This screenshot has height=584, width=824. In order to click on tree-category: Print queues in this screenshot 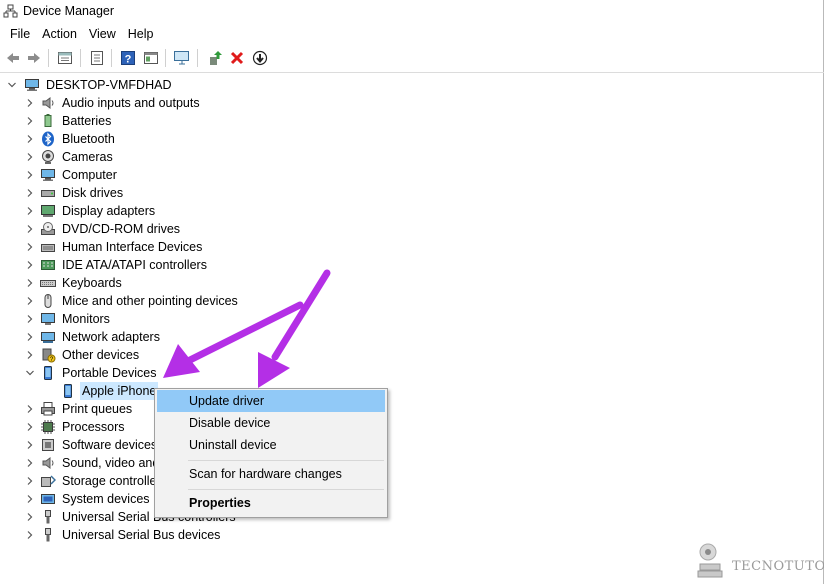, I will do `click(79, 409)`.